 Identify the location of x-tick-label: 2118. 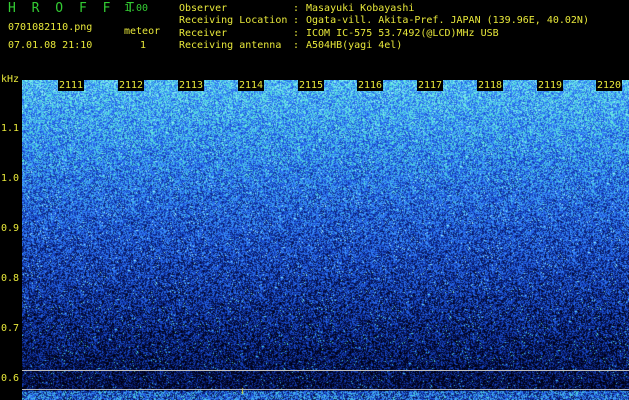
(490, 85).